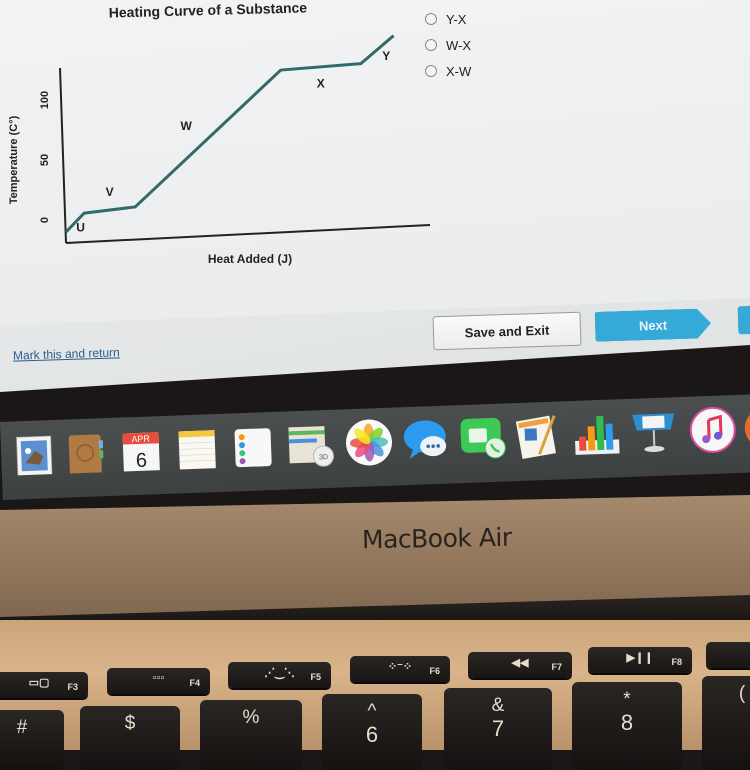 This screenshot has width=750, height=770. I want to click on key-label: F8, so click(676, 662).